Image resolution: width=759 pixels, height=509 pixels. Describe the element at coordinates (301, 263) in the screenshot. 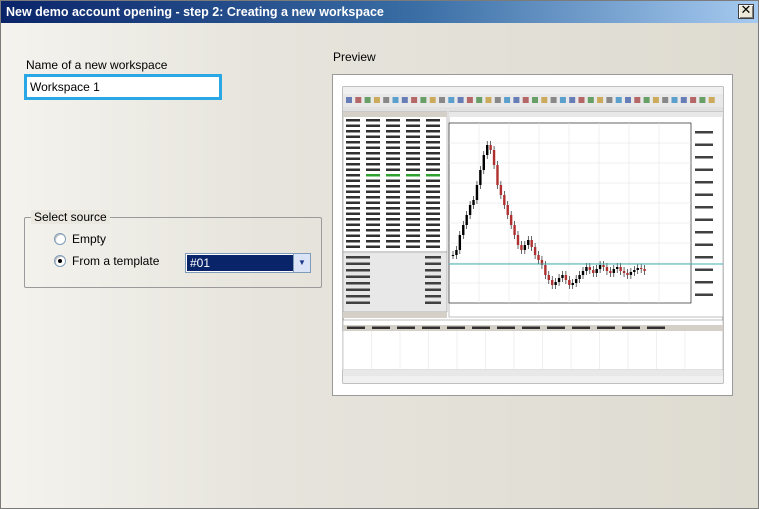

I see `chevron-down-icon: ▼` at that location.